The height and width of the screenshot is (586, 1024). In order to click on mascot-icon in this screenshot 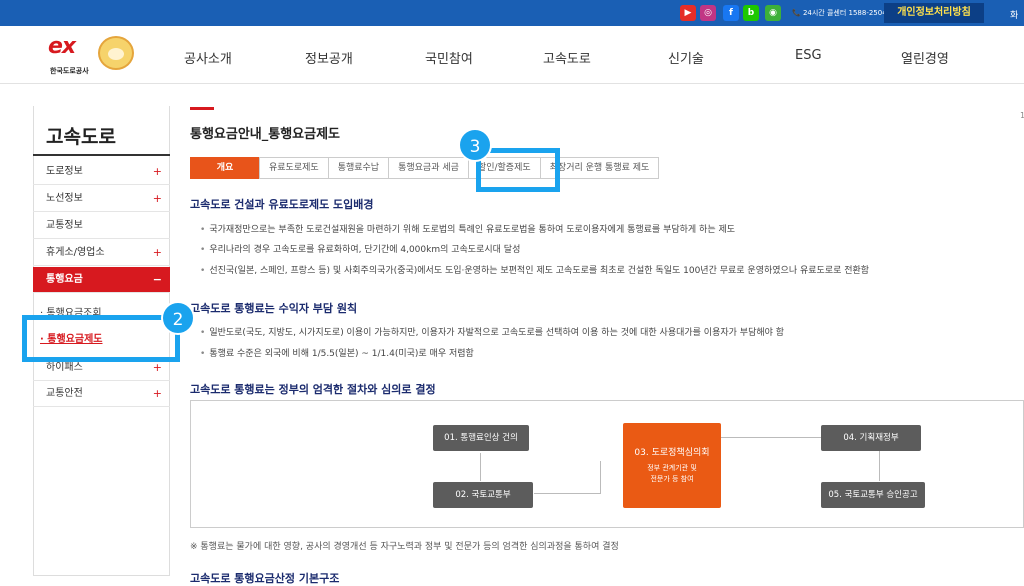, I will do `click(116, 53)`.